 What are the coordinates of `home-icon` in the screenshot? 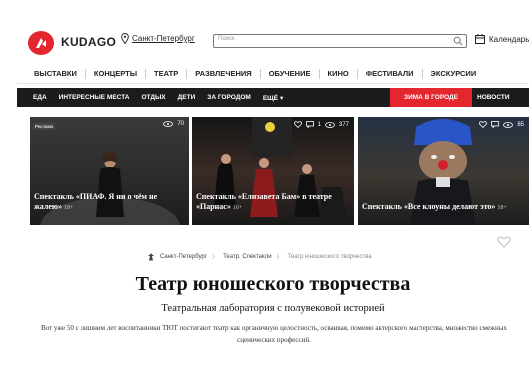 It's located at (151, 257).